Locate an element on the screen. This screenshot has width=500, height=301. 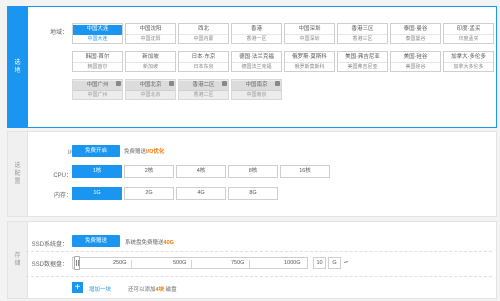
region-city: 中国内蒙 is located at coordinates (203, 39).